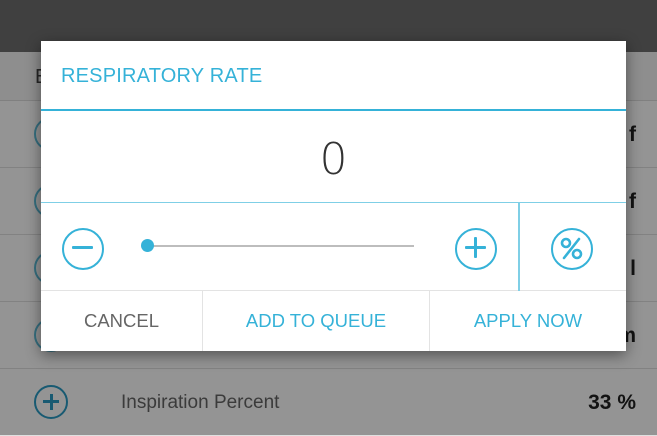  Describe the element at coordinates (147, 245) in the screenshot. I see `slider-thumb` at that location.